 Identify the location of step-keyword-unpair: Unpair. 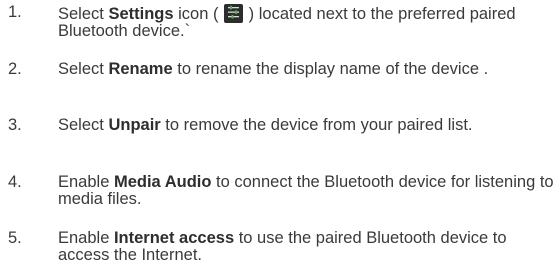
(134, 125).